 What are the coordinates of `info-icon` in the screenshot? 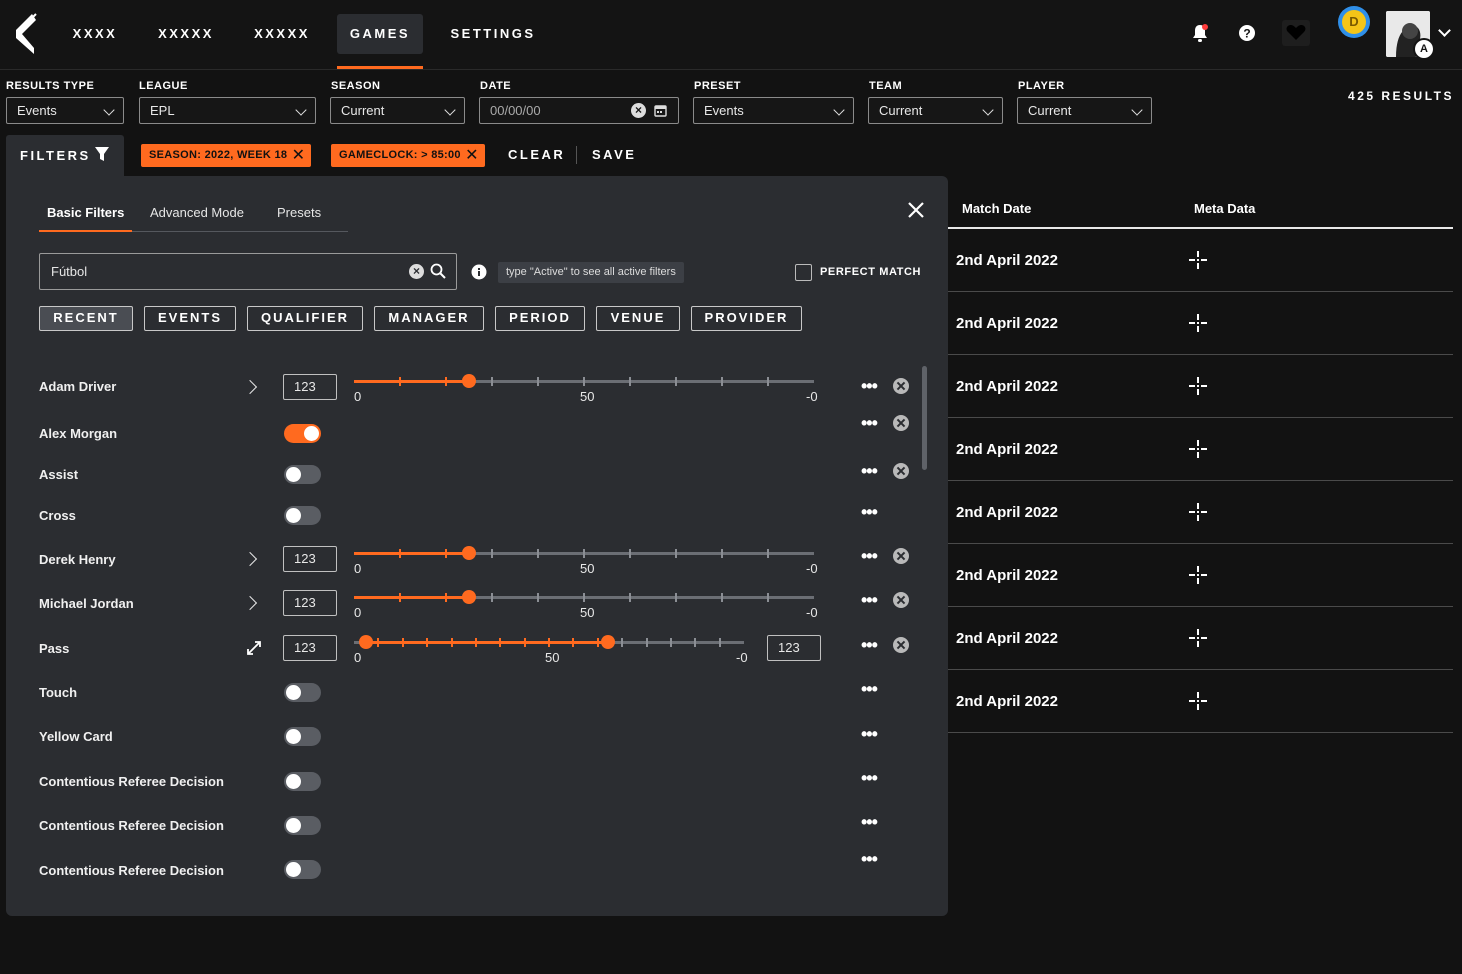 It's located at (479, 272).